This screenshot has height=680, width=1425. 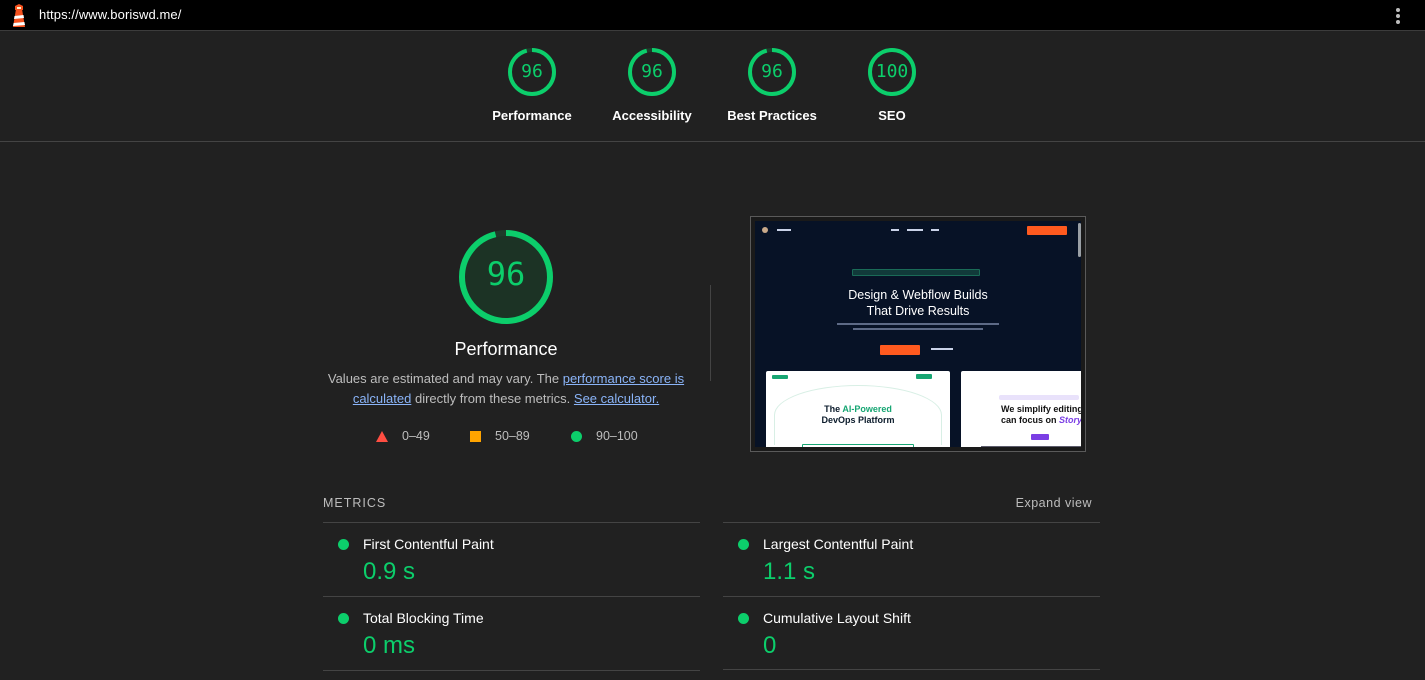 I want to click on gauge-score: 100, so click(x=892, y=71).